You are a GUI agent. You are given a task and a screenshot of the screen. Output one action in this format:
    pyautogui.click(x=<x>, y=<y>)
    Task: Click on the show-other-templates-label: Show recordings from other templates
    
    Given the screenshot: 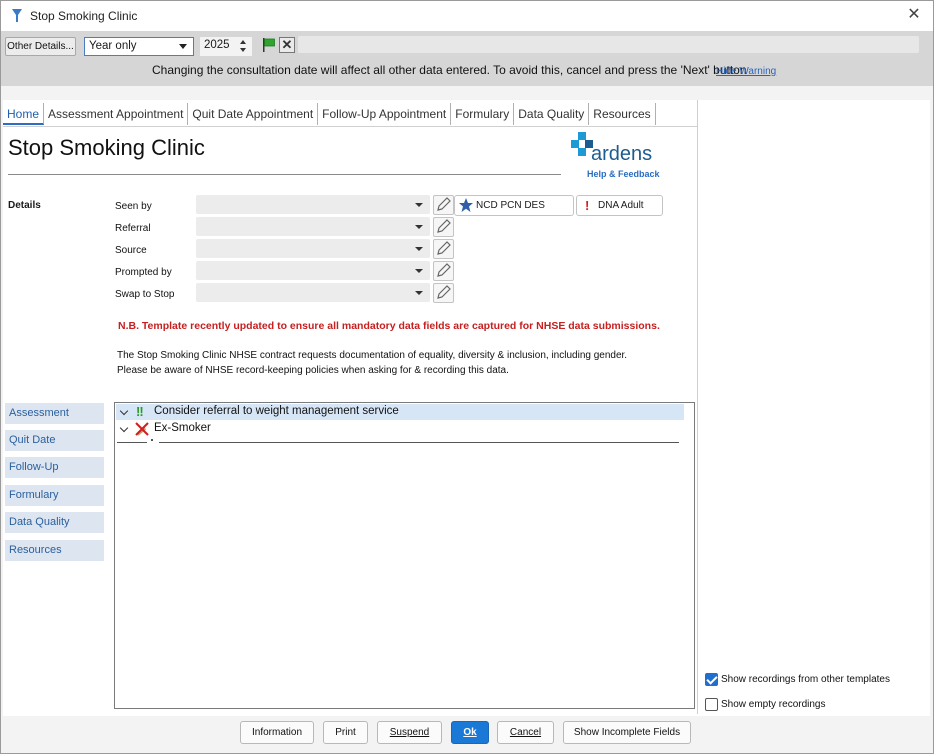 What is the action you would take?
    pyautogui.click(x=805, y=679)
    